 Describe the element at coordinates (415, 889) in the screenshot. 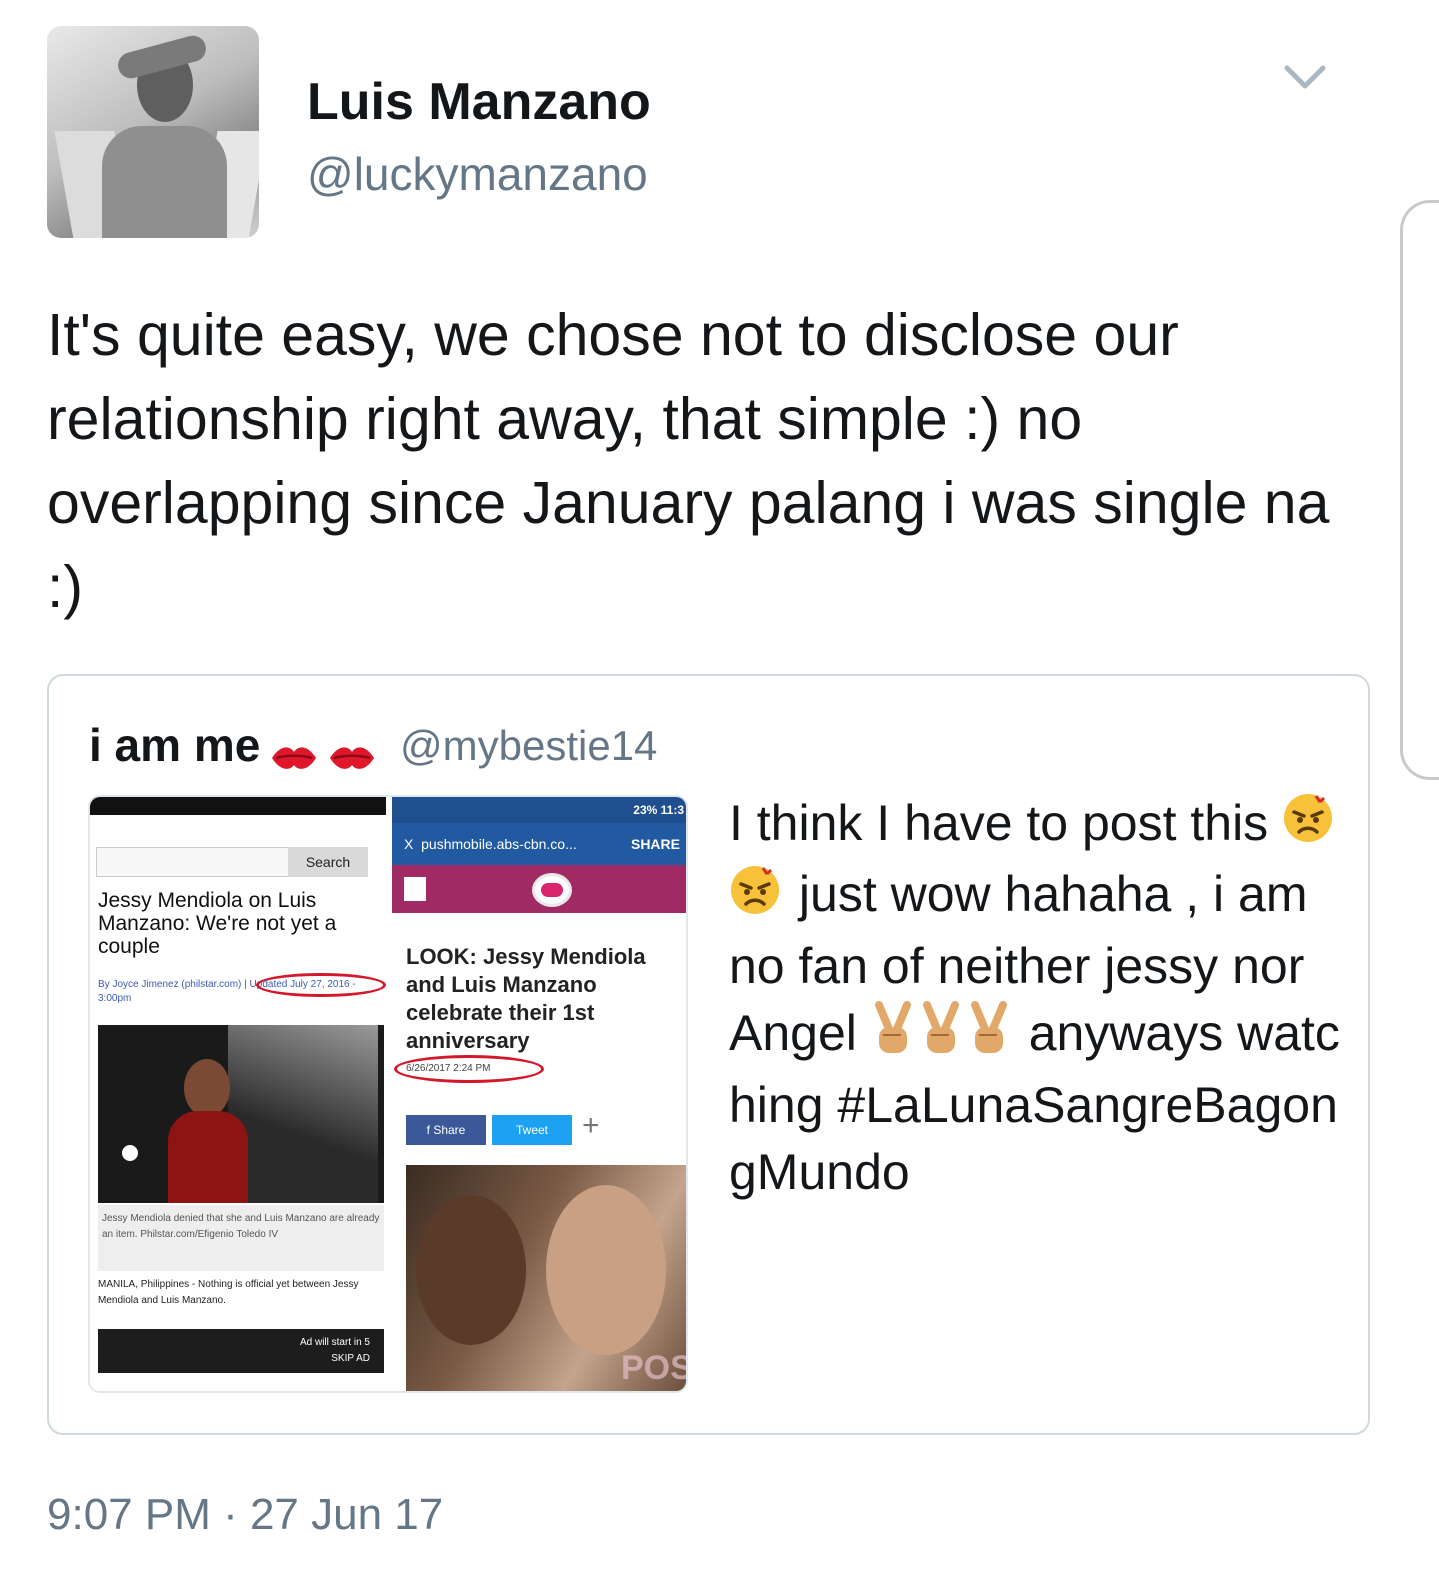

I see `hamburger-menu-icon` at that location.